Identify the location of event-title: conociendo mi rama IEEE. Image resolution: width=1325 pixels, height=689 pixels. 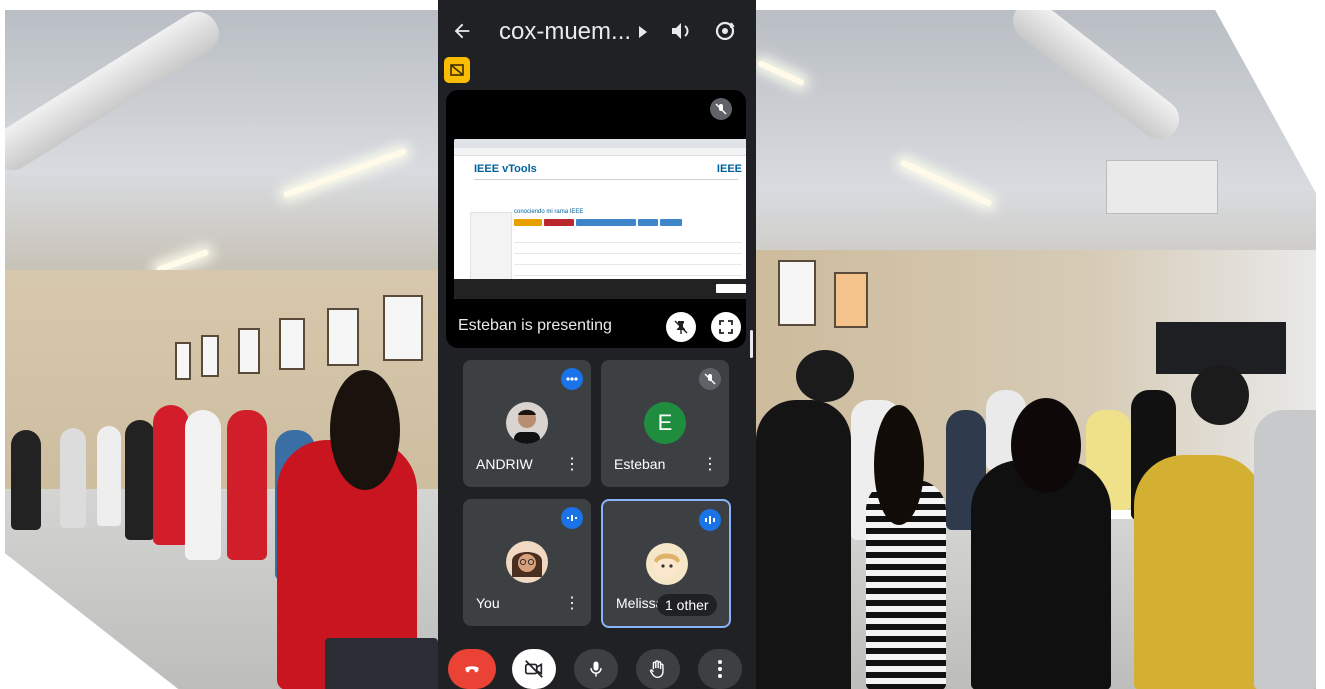
(549, 212).